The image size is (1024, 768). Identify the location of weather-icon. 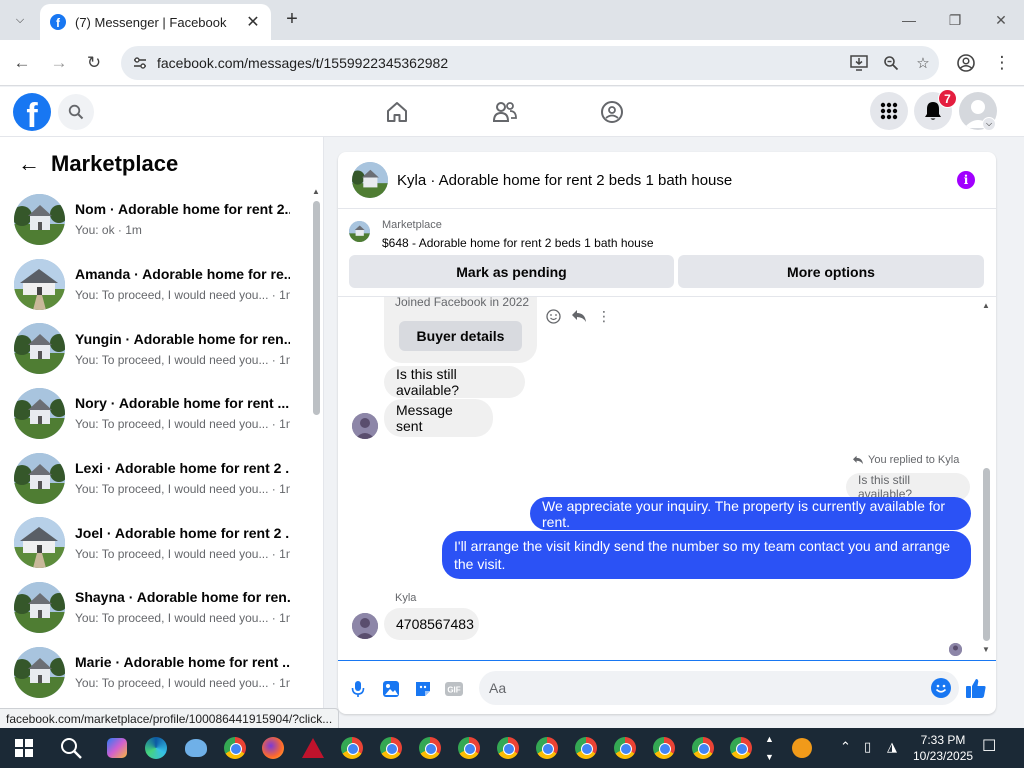
(802, 748).